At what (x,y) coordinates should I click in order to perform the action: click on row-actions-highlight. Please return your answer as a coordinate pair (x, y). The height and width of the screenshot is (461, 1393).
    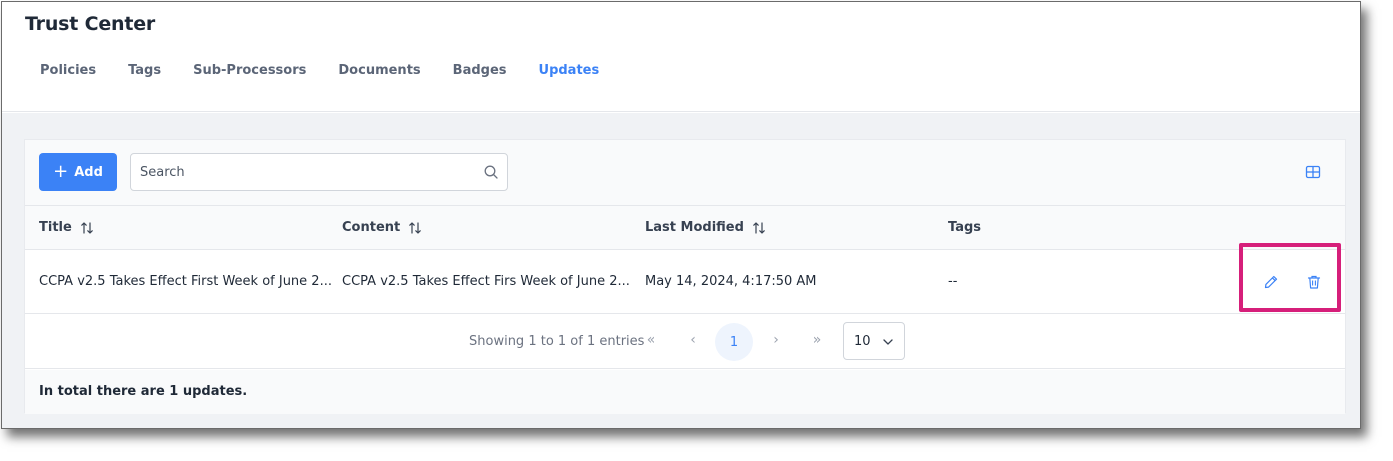
    Looking at the image, I should click on (1290, 277).